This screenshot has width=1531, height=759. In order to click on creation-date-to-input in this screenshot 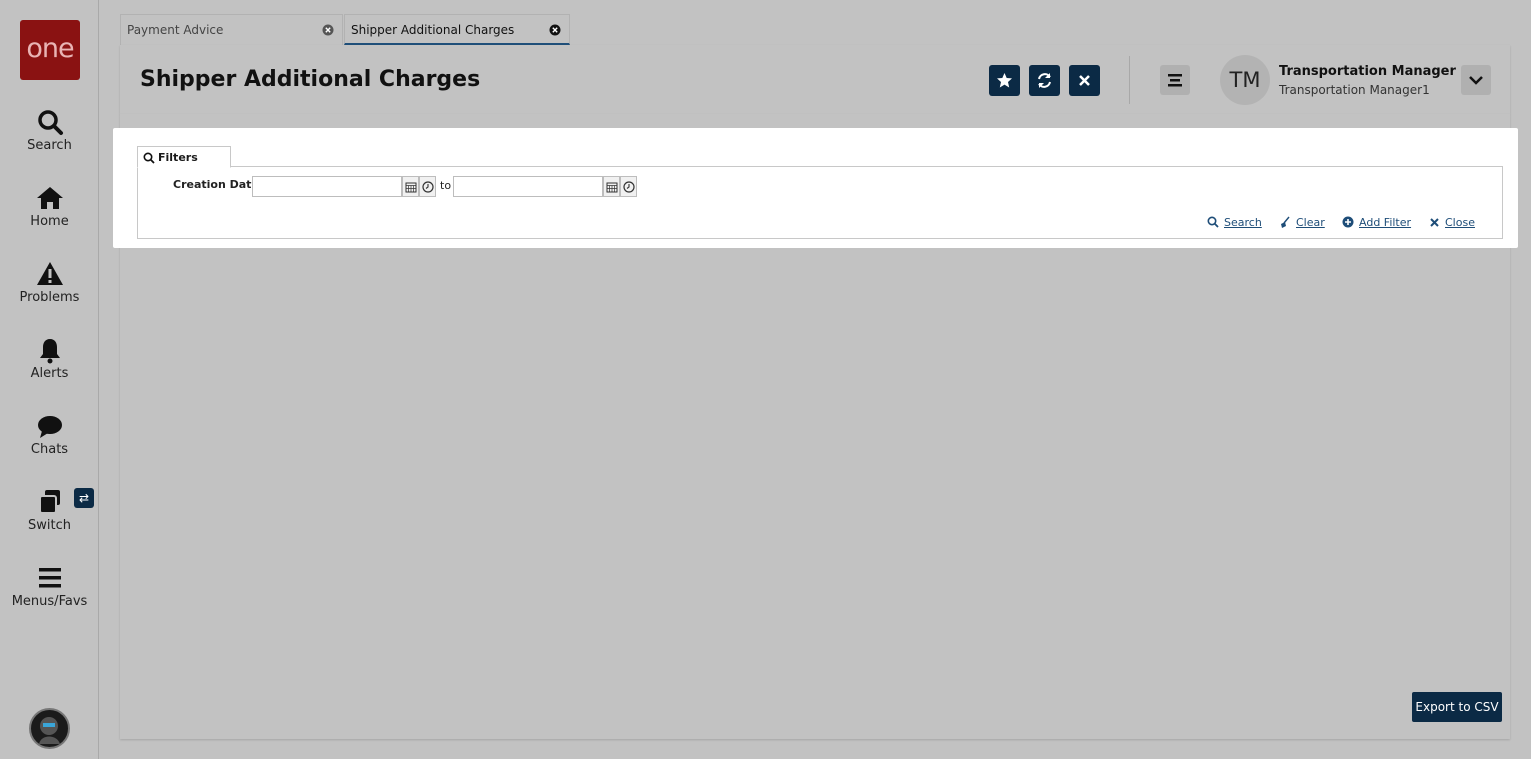, I will do `click(528, 186)`.